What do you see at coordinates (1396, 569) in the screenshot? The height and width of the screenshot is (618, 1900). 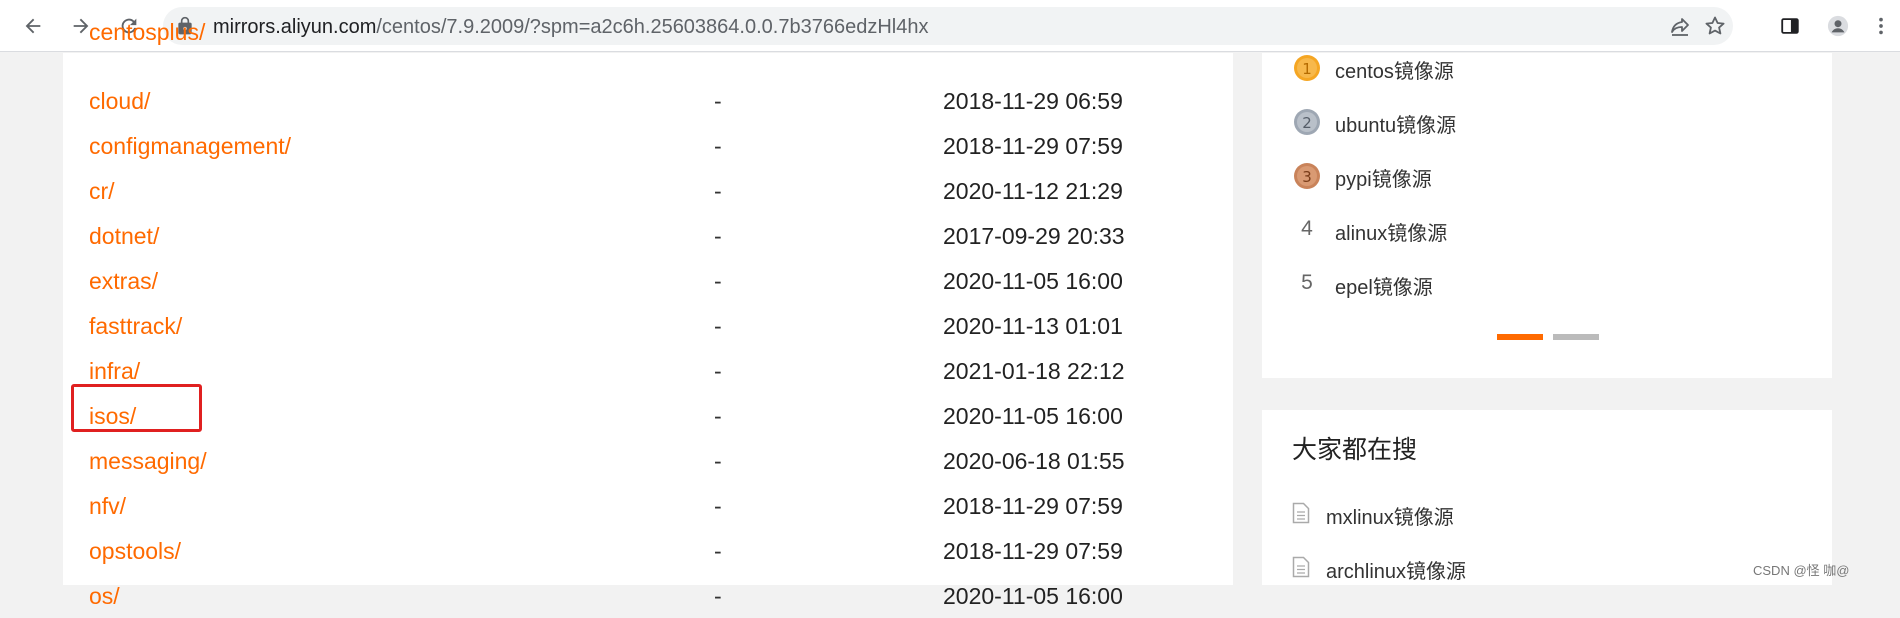 I see `search-label: archlinux镜像源` at bounding box center [1396, 569].